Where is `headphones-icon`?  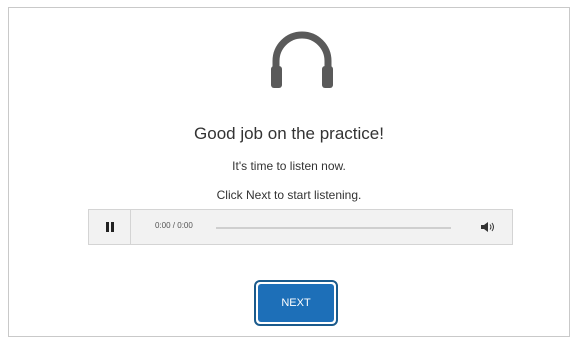
headphones-icon is located at coordinates (302, 59).